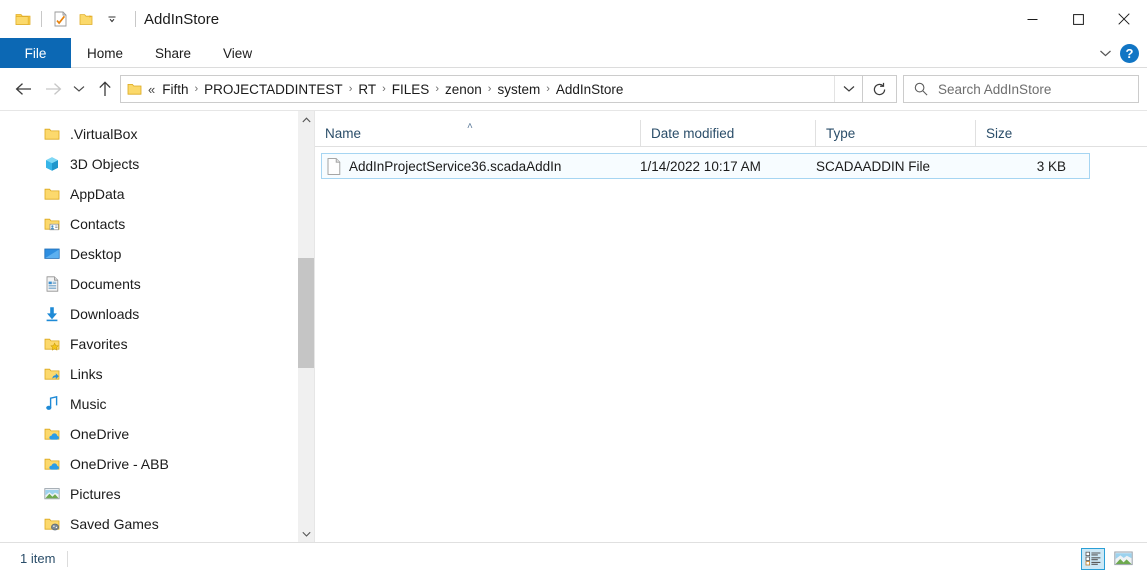 The height and width of the screenshot is (574, 1147). Describe the element at coordinates (35, 53) in the screenshot. I see `tab-file: File` at that location.